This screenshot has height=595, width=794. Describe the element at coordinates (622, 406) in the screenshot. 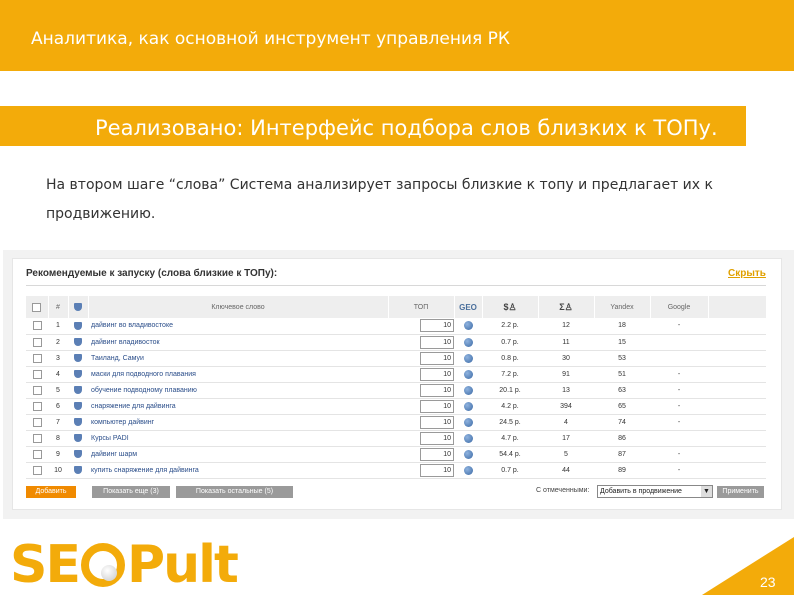

I see `yandex-cell: 65` at that location.